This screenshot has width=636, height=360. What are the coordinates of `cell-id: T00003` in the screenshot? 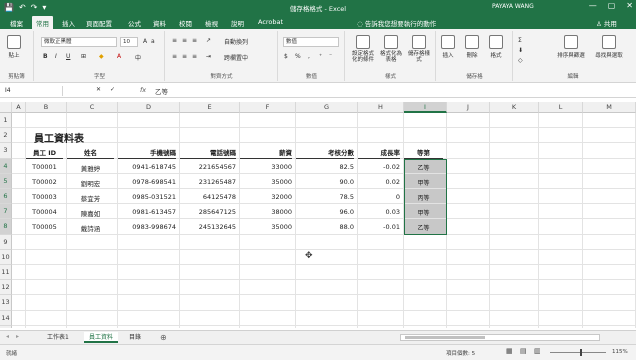 It's located at (44, 197).